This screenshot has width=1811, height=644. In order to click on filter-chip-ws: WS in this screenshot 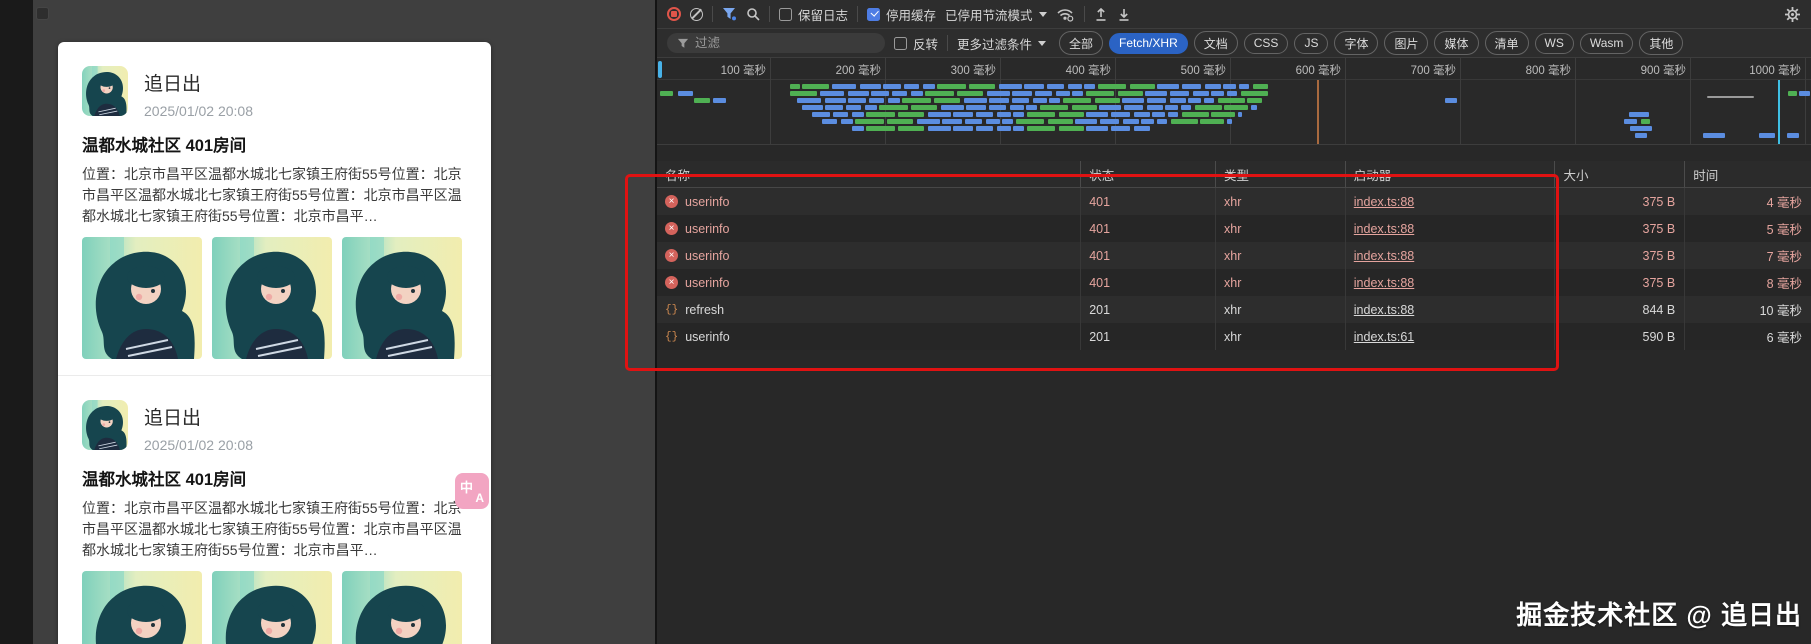, I will do `click(1554, 43)`.